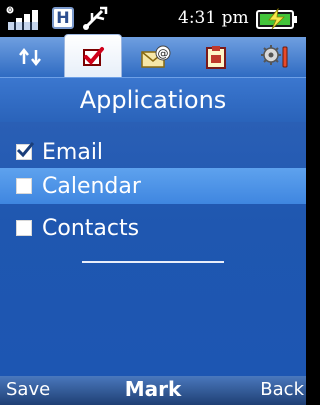 The image size is (320, 405). I want to click on tab-email: @, so click(156, 57).